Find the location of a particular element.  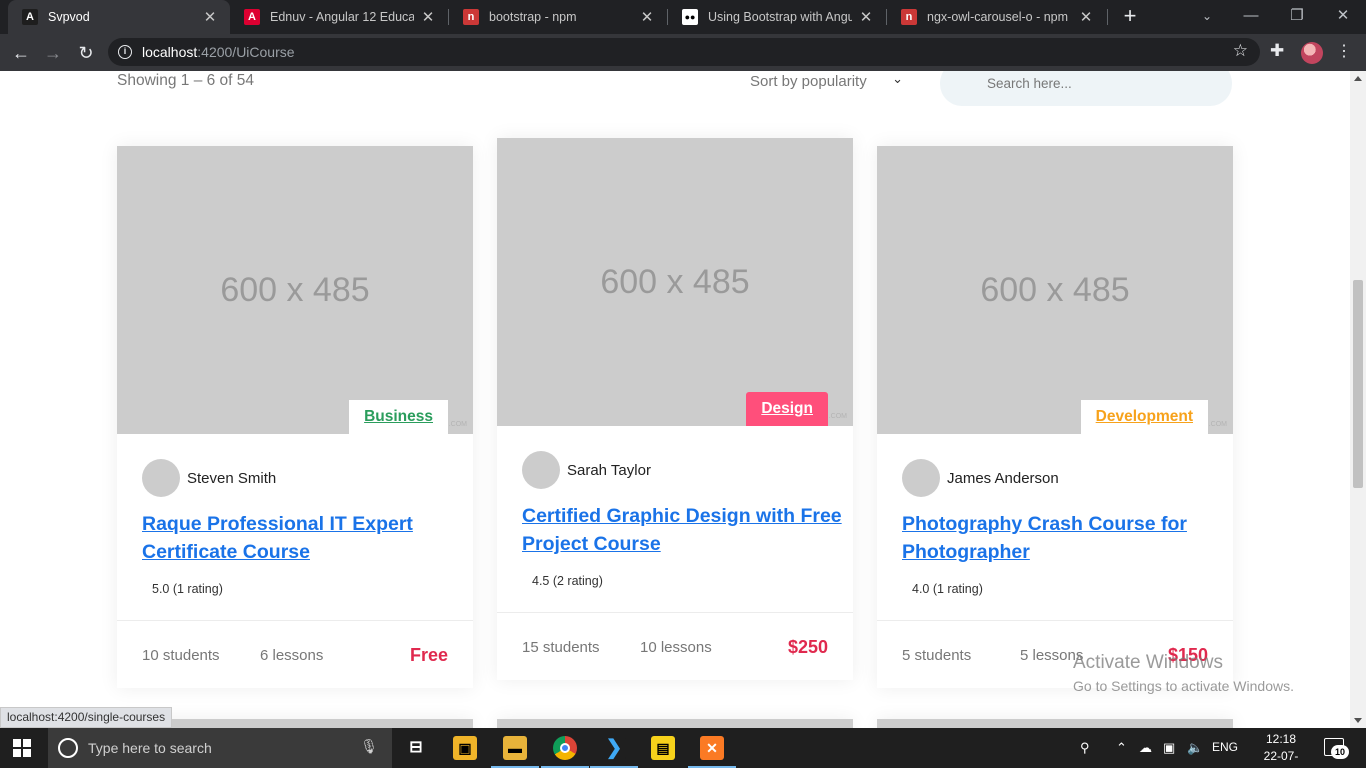

tab-svpvod: A Svpvod ✕ is located at coordinates (119, 17).